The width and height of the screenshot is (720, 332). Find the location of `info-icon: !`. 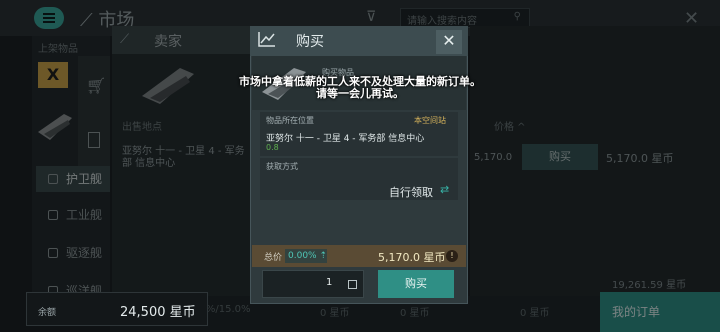

info-icon: ! is located at coordinates (452, 256).